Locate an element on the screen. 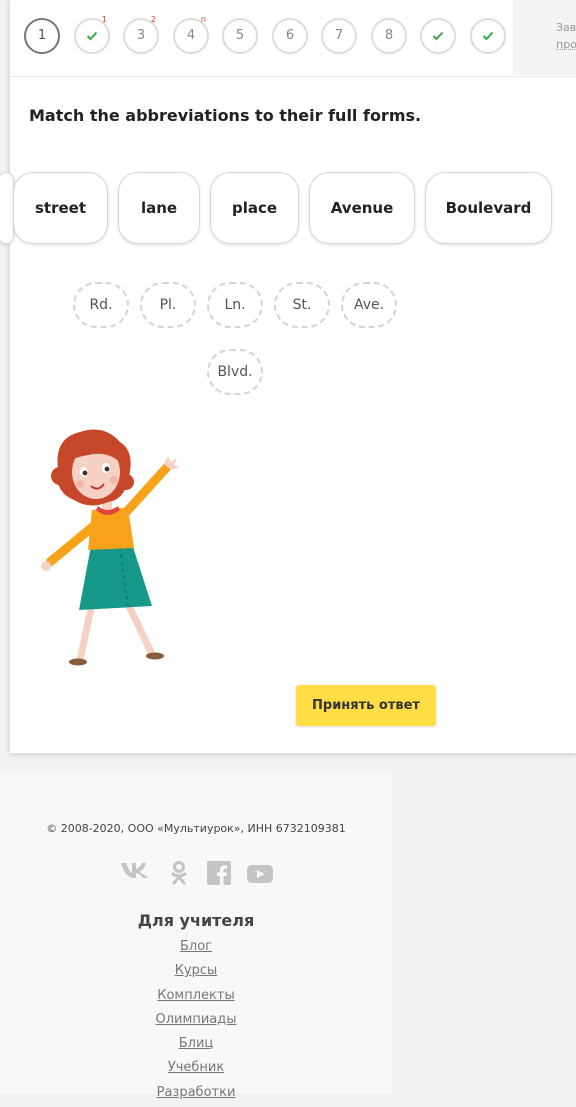 This screenshot has height=1107, width=576. step-8: 8 is located at coordinates (389, 36).